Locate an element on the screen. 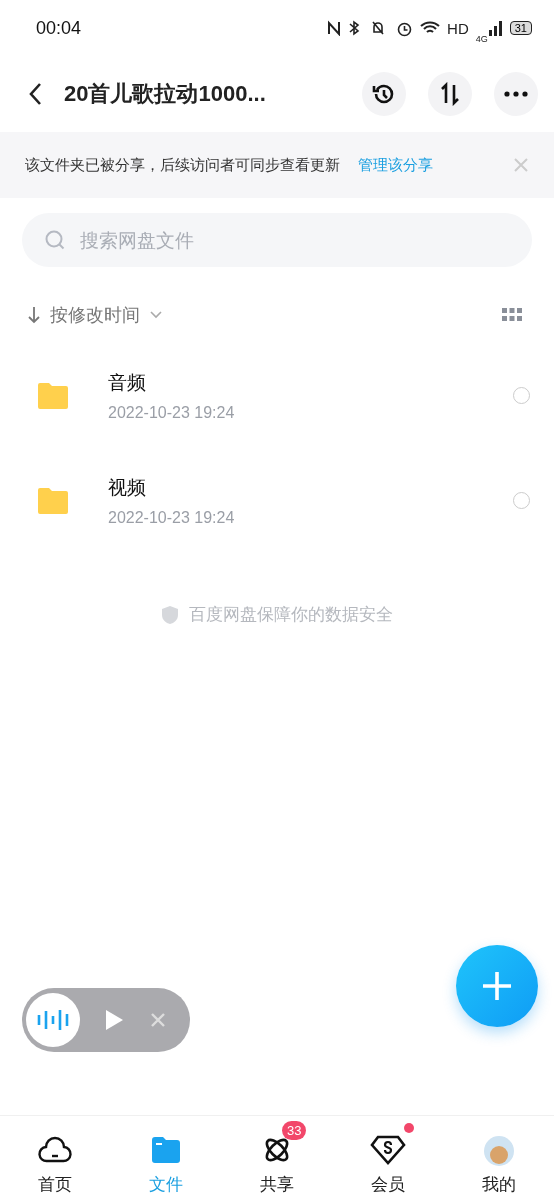  diamond-icon is located at coordinates (387, 1150).